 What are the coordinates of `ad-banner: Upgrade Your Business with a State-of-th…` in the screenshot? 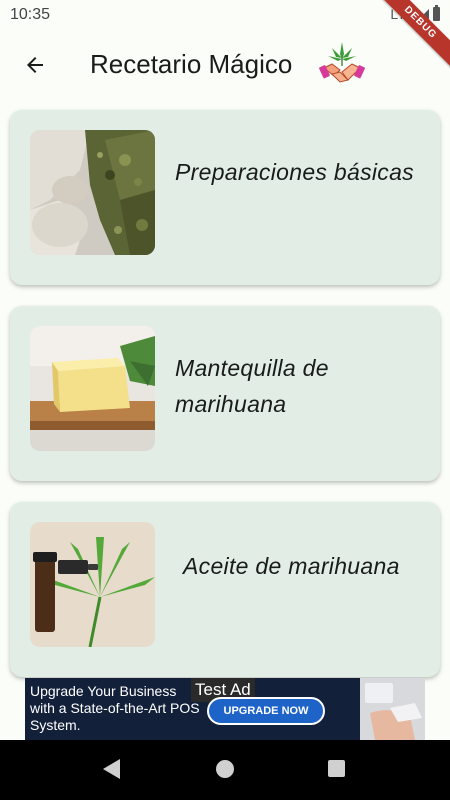 It's located at (225, 709).